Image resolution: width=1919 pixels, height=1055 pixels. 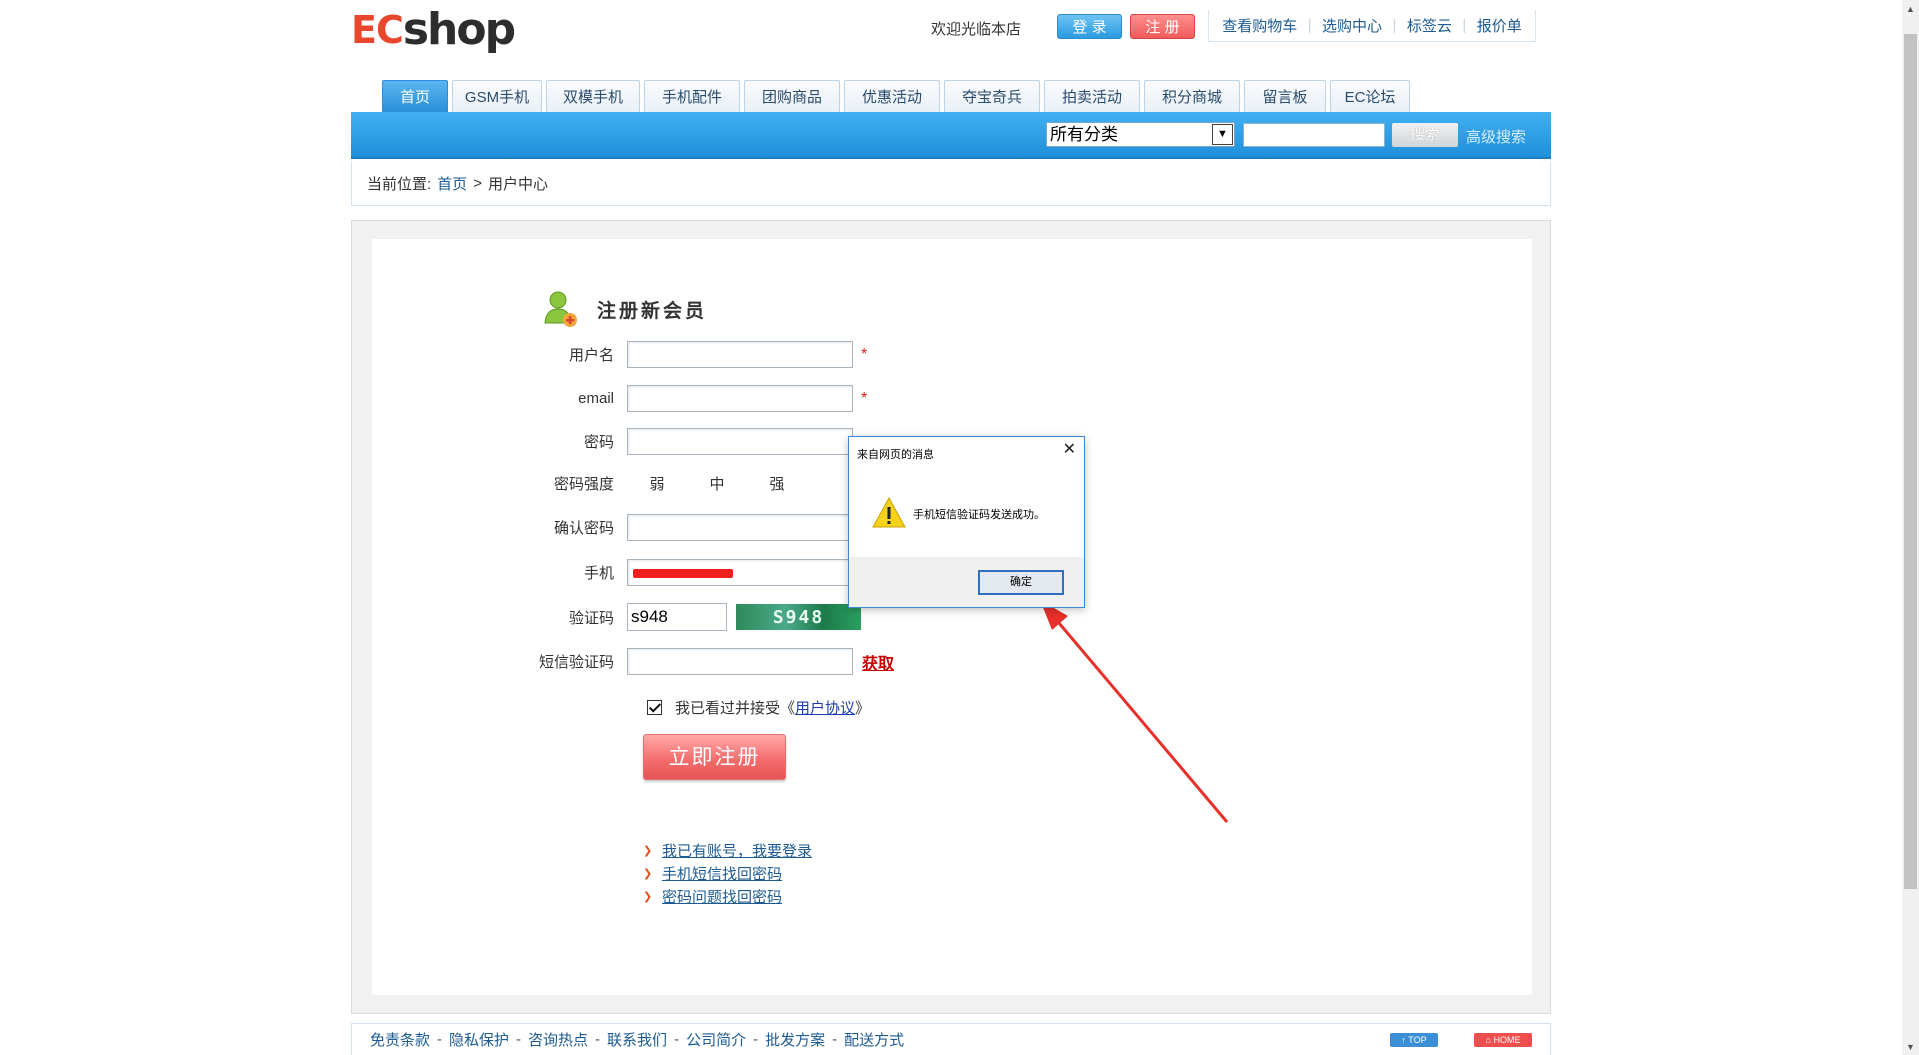 What do you see at coordinates (583, 484) in the screenshot?
I see `strength-label: 密码强度` at bounding box center [583, 484].